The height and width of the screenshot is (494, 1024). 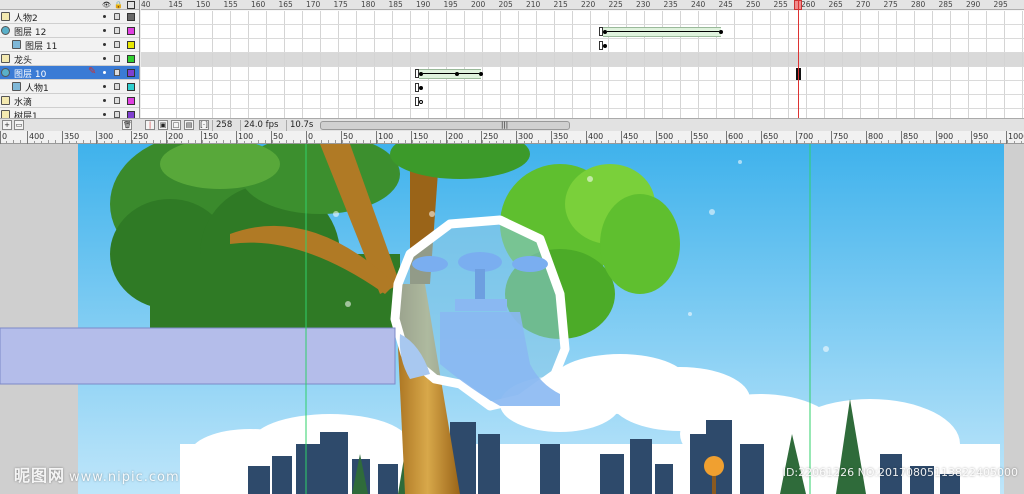 I want to click on new-layer-icon: +, so click(x=7, y=125).